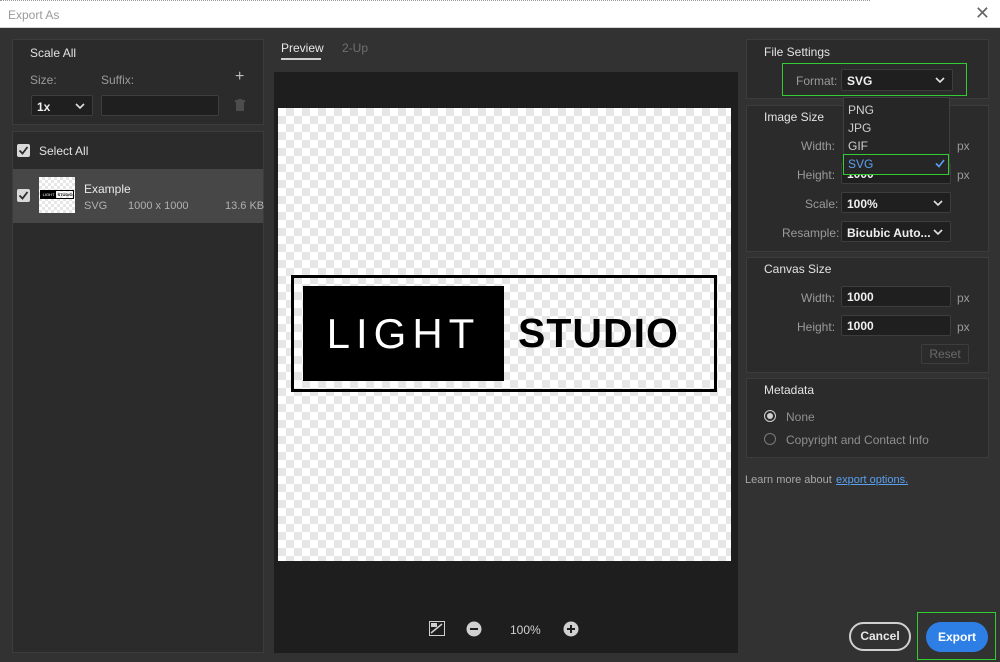 The height and width of the screenshot is (662, 1000). Describe the element at coordinates (437, 628) in the screenshot. I see `fit-view-icon` at that location.